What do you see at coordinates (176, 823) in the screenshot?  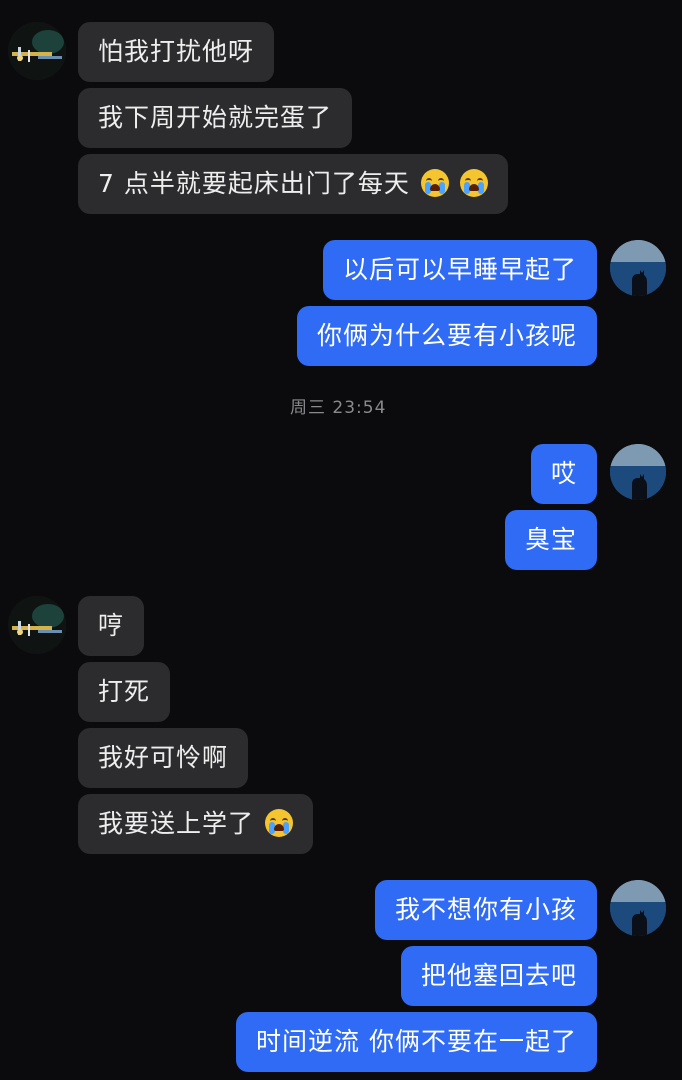 I see `message-text: 我要送上学了` at bounding box center [176, 823].